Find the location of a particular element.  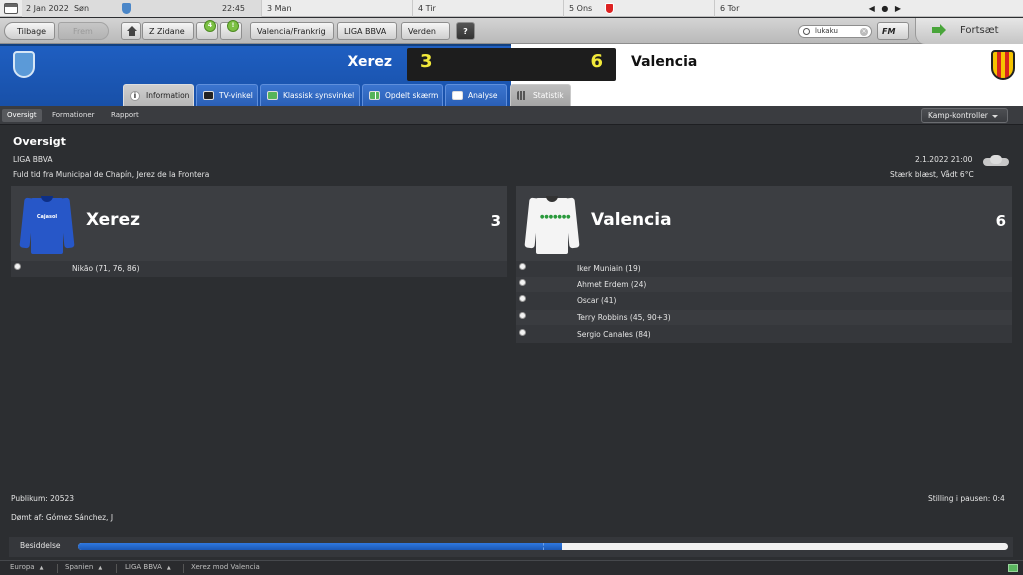

tab-statistics: Statistik is located at coordinates (540, 95).